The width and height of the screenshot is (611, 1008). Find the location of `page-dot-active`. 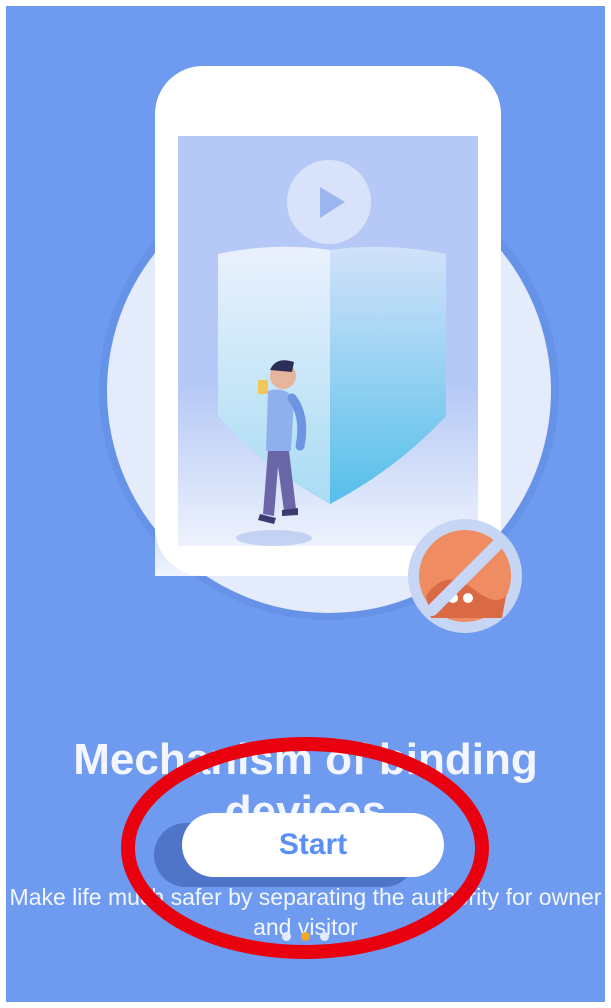

page-dot-active is located at coordinates (305, 936).